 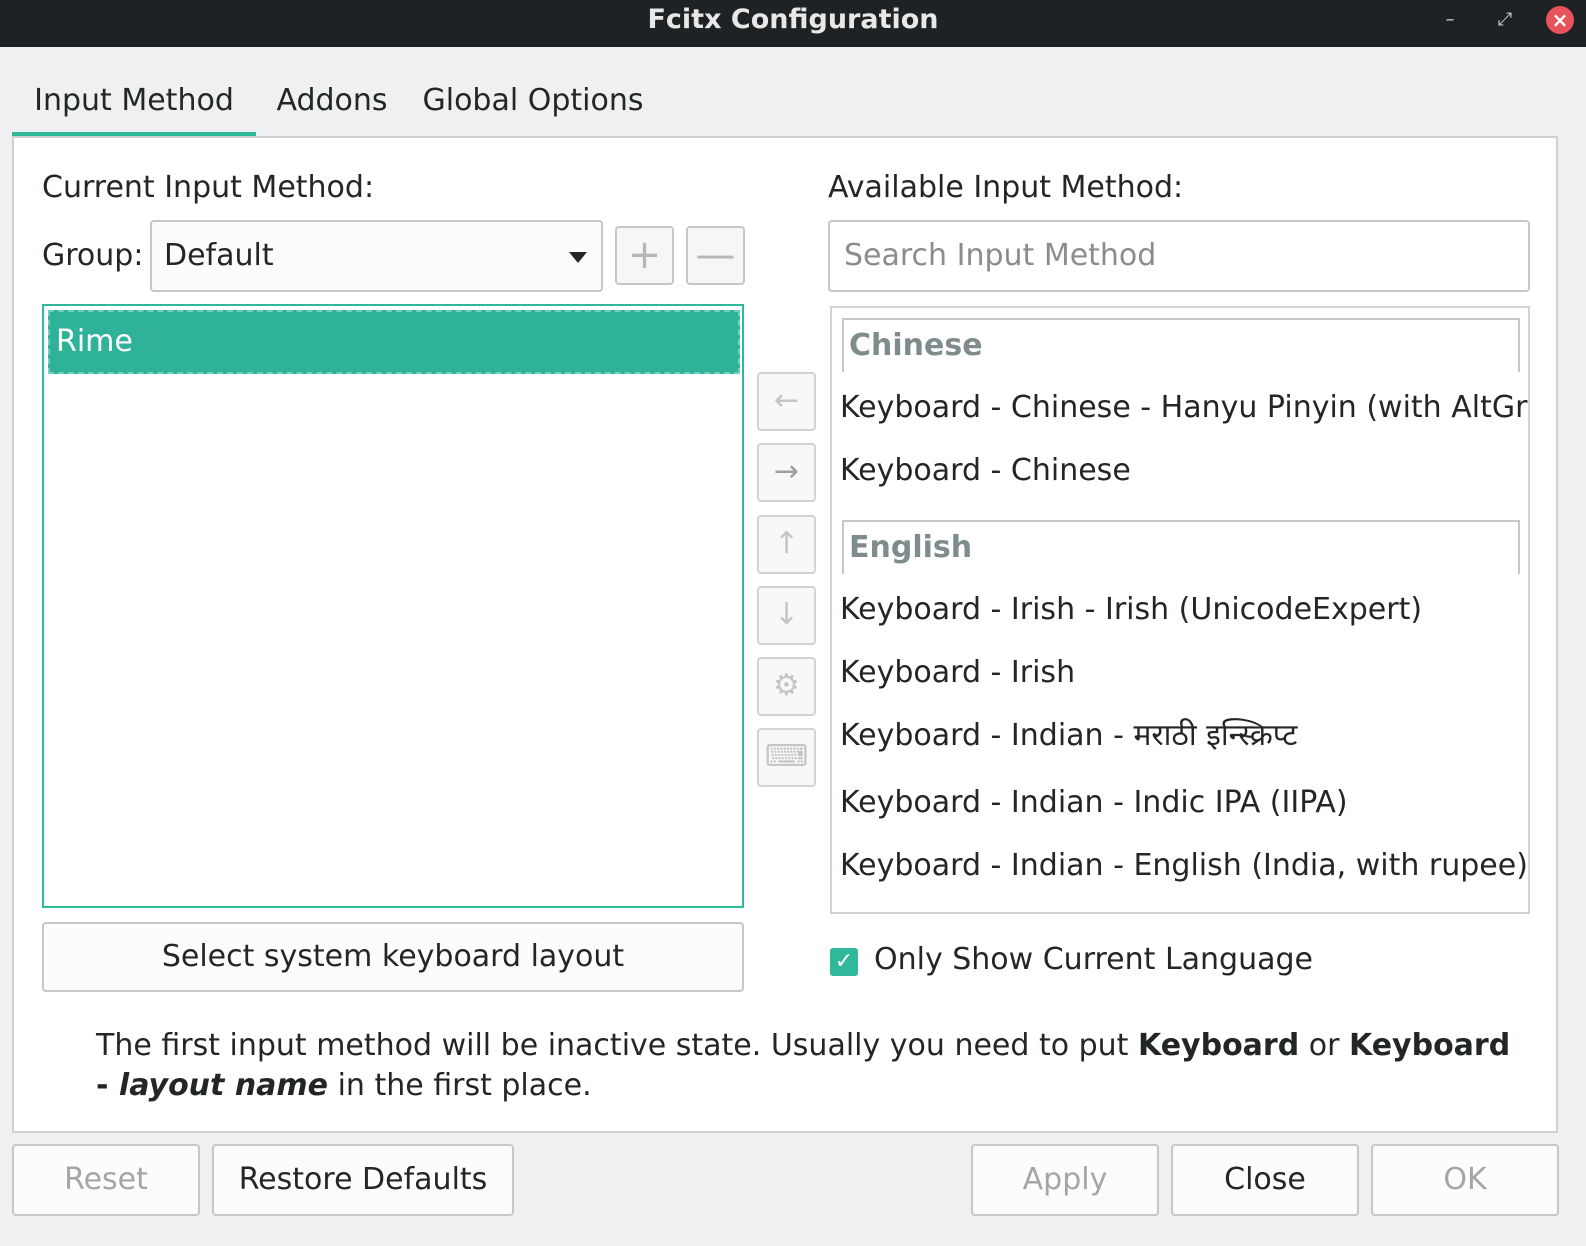 I want to click on title-bar: Fcitx Configuration – ⤢ ×, so click(x=793, y=23).